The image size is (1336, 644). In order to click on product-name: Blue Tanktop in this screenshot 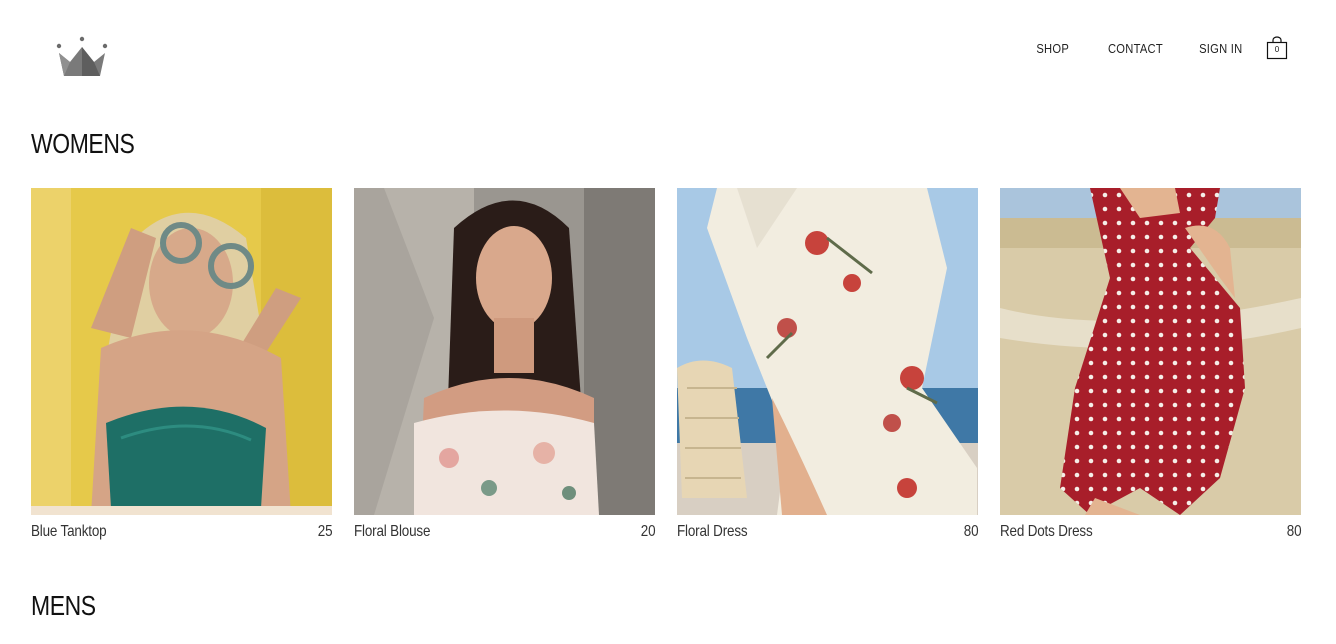, I will do `click(69, 532)`.